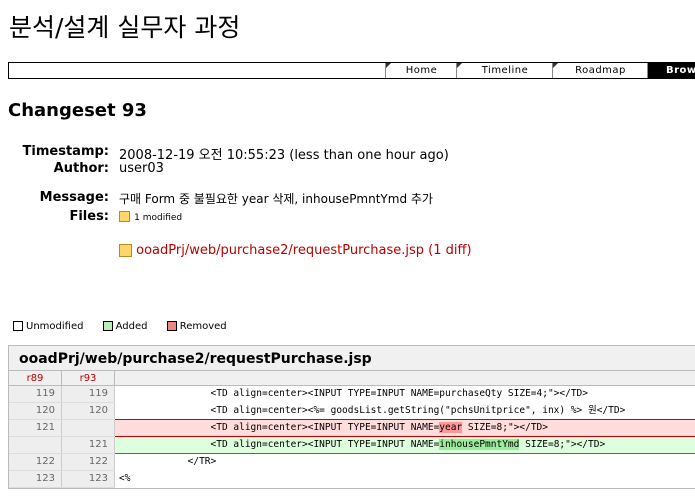 The height and width of the screenshot is (502, 695). I want to click on nav-roadmap: Roadmap, so click(600, 70).